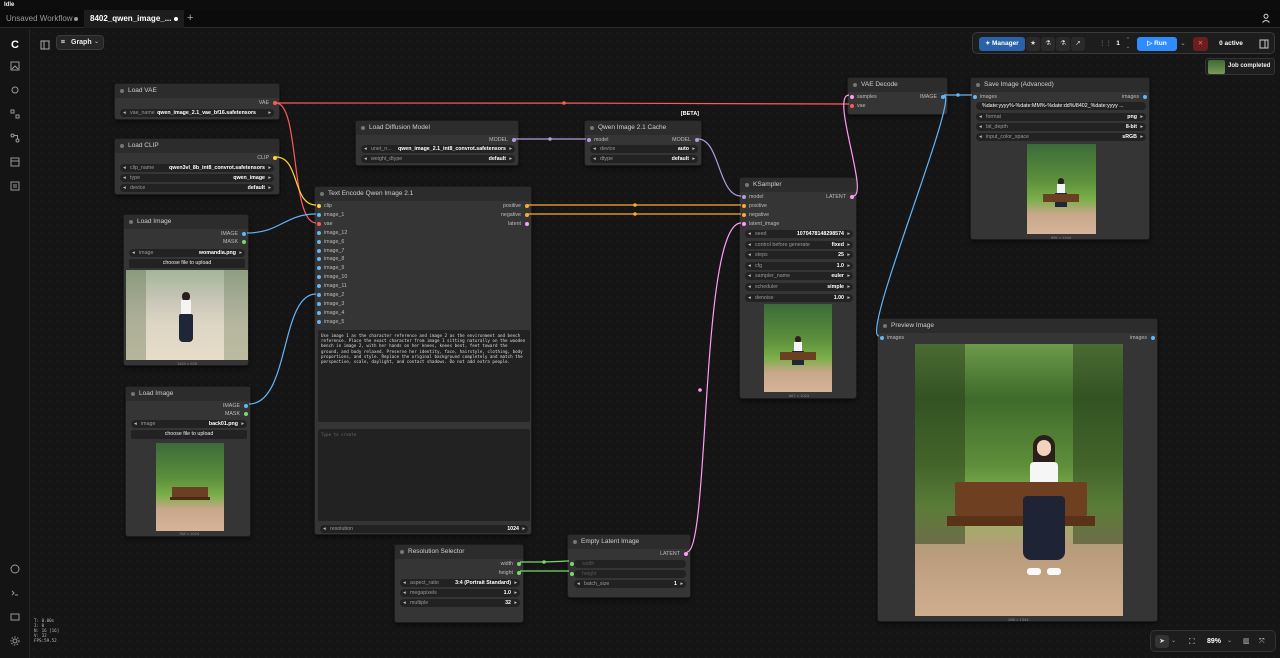 Image resolution: width=1280 pixels, height=658 pixels. What do you see at coordinates (897, 96) in the screenshot?
I see `node-vae-decode: VAE Decode samples vae IMAGE` at bounding box center [897, 96].